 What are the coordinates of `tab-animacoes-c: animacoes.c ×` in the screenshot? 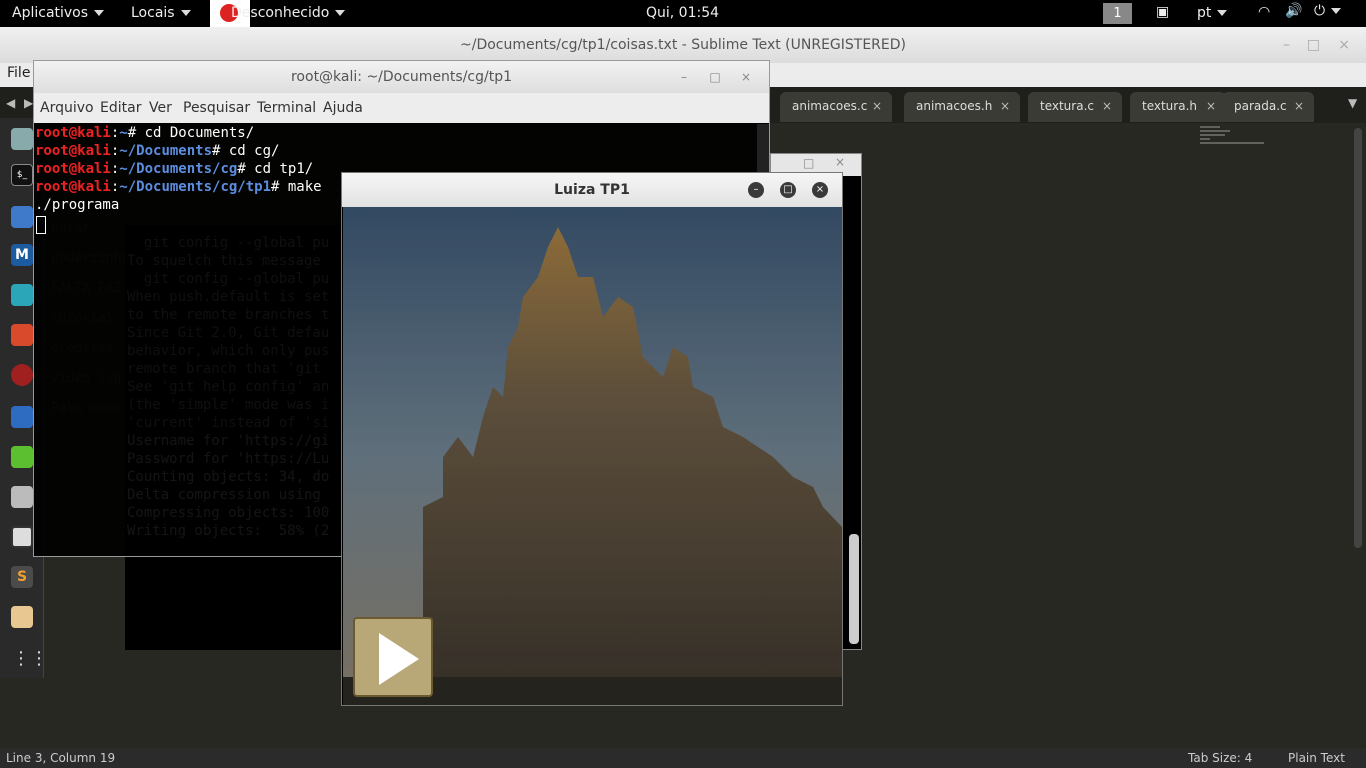 It's located at (836, 107).